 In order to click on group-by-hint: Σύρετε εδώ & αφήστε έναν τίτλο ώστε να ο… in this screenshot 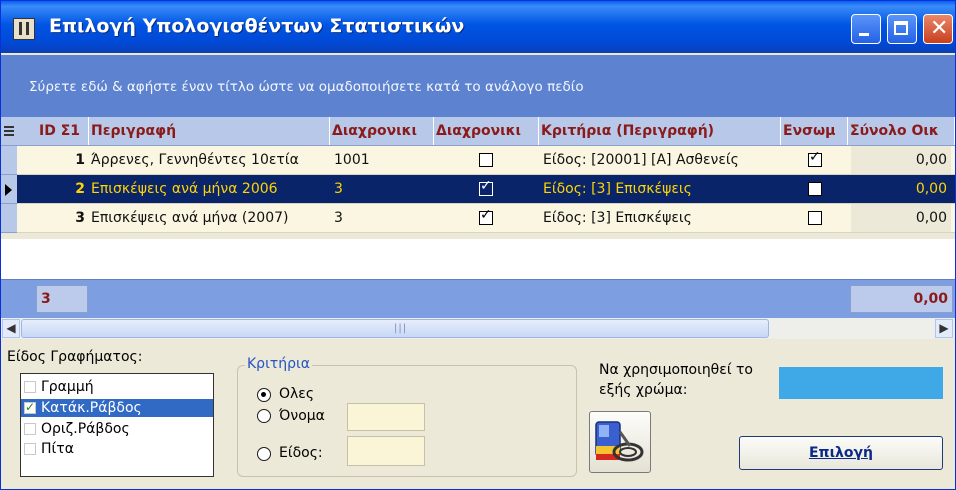, I will do `click(306, 87)`.